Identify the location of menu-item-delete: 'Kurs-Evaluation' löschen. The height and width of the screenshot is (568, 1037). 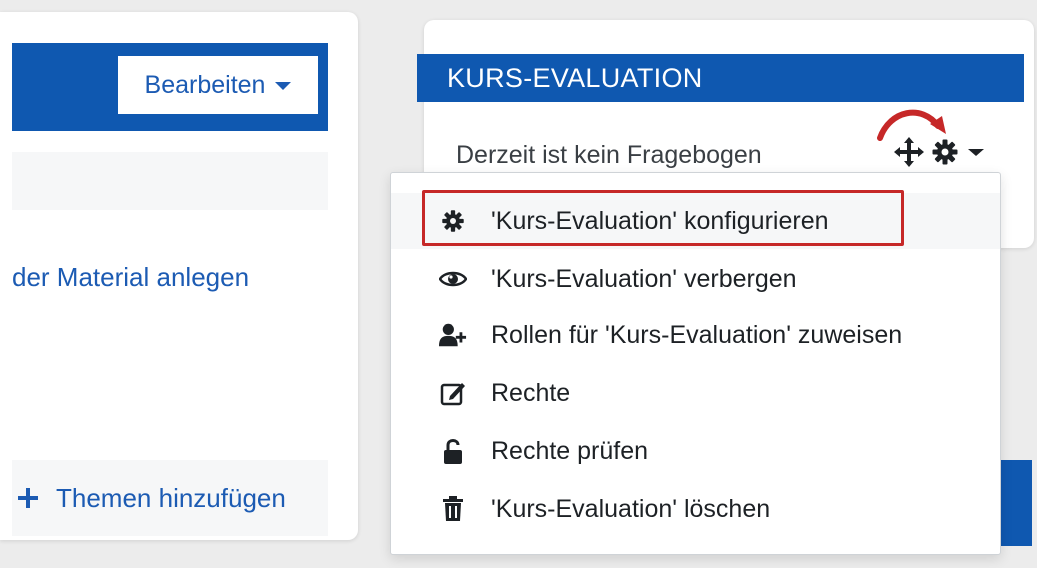
(695, 509).